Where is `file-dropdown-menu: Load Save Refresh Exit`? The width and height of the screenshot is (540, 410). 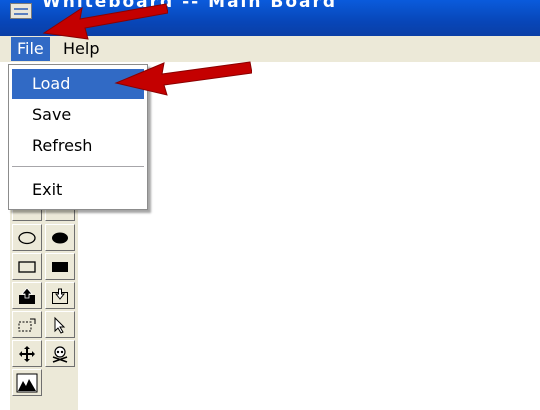
file-dropdown-menu: Load Save Refresh Exit is located at coordinates (78, 137).